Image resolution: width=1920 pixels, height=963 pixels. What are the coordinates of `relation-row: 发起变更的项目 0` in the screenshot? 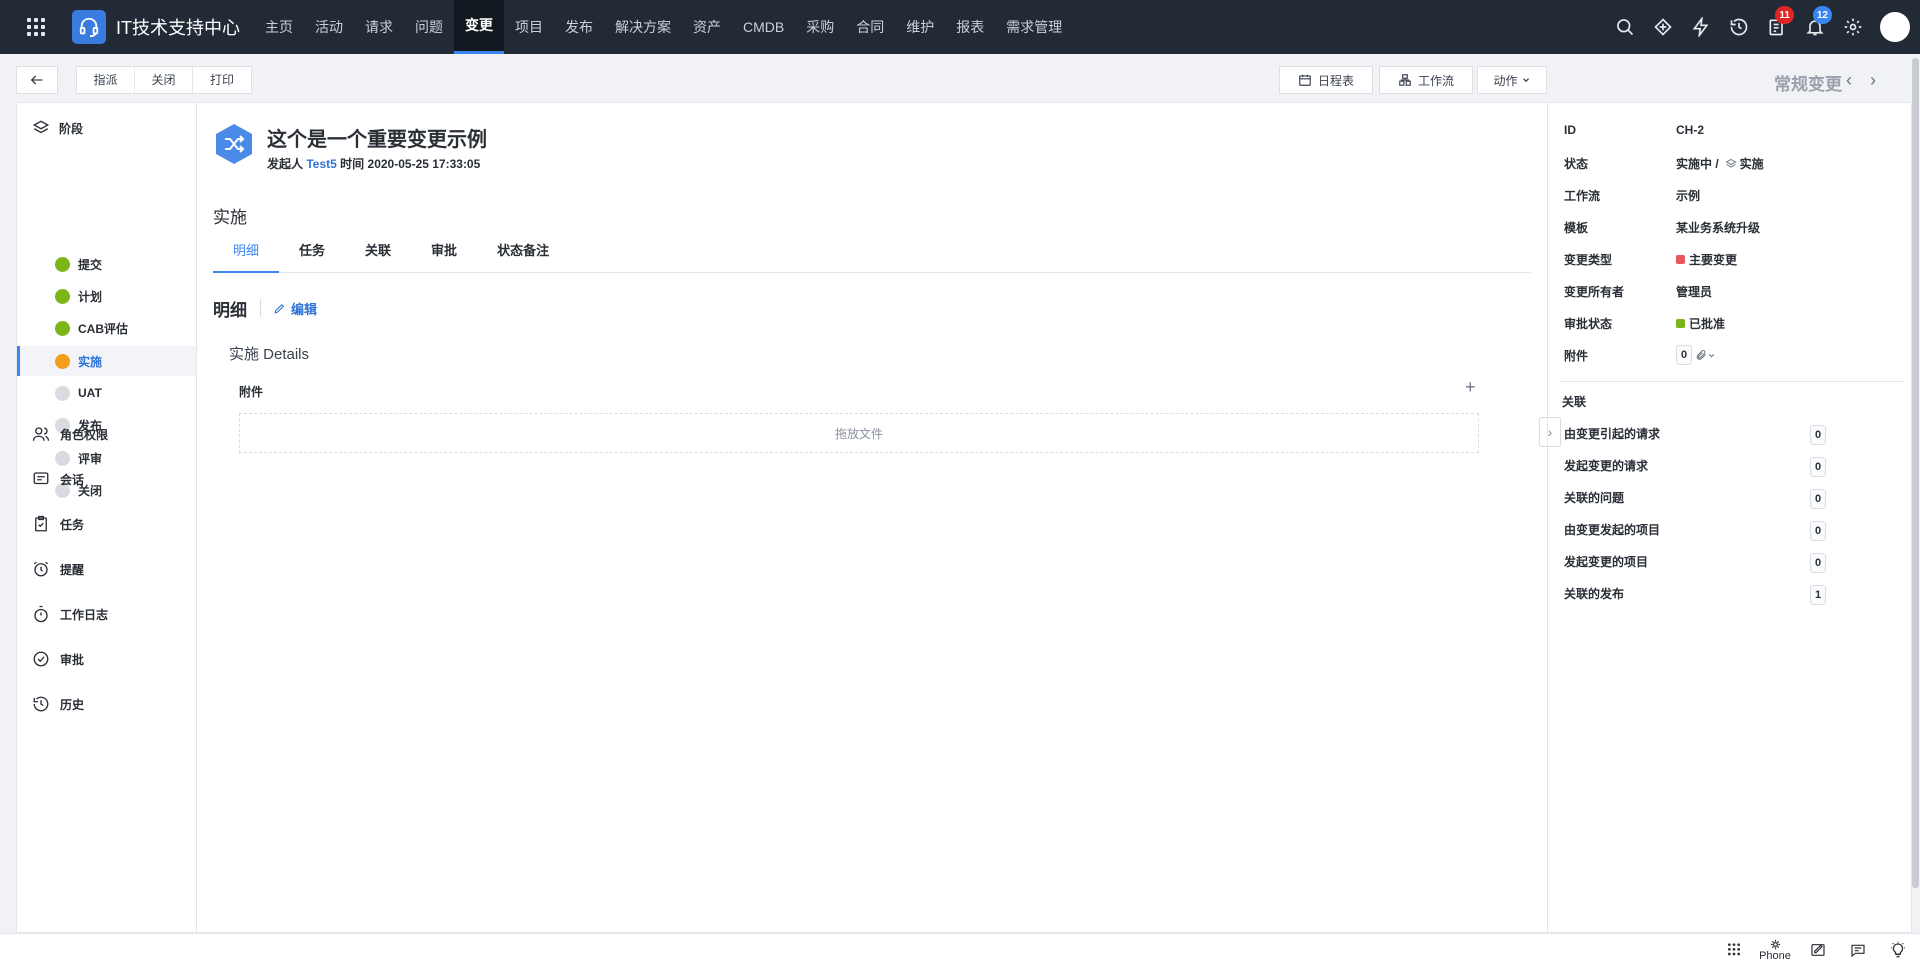 It's located at (1695, 563).